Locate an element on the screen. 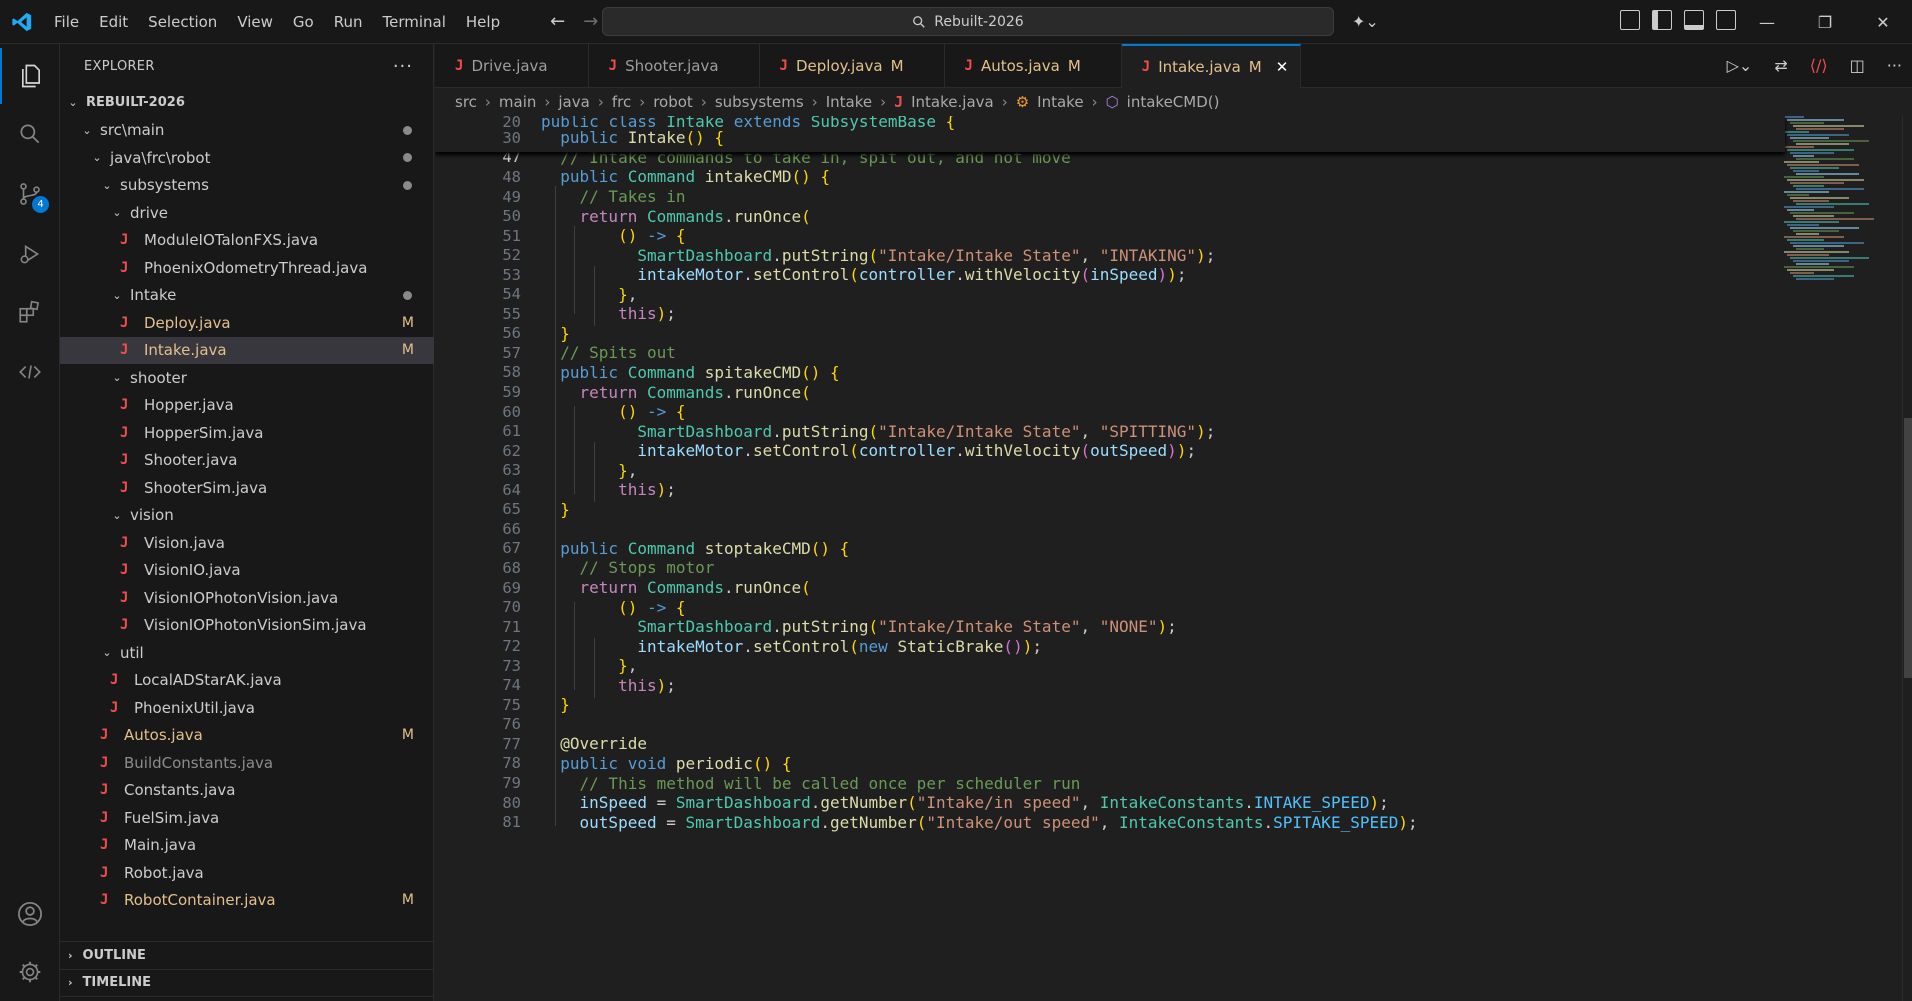 This screenshot has width=1912, height=1001. file-row: J Robot.java is located at coordinates (247, 873).